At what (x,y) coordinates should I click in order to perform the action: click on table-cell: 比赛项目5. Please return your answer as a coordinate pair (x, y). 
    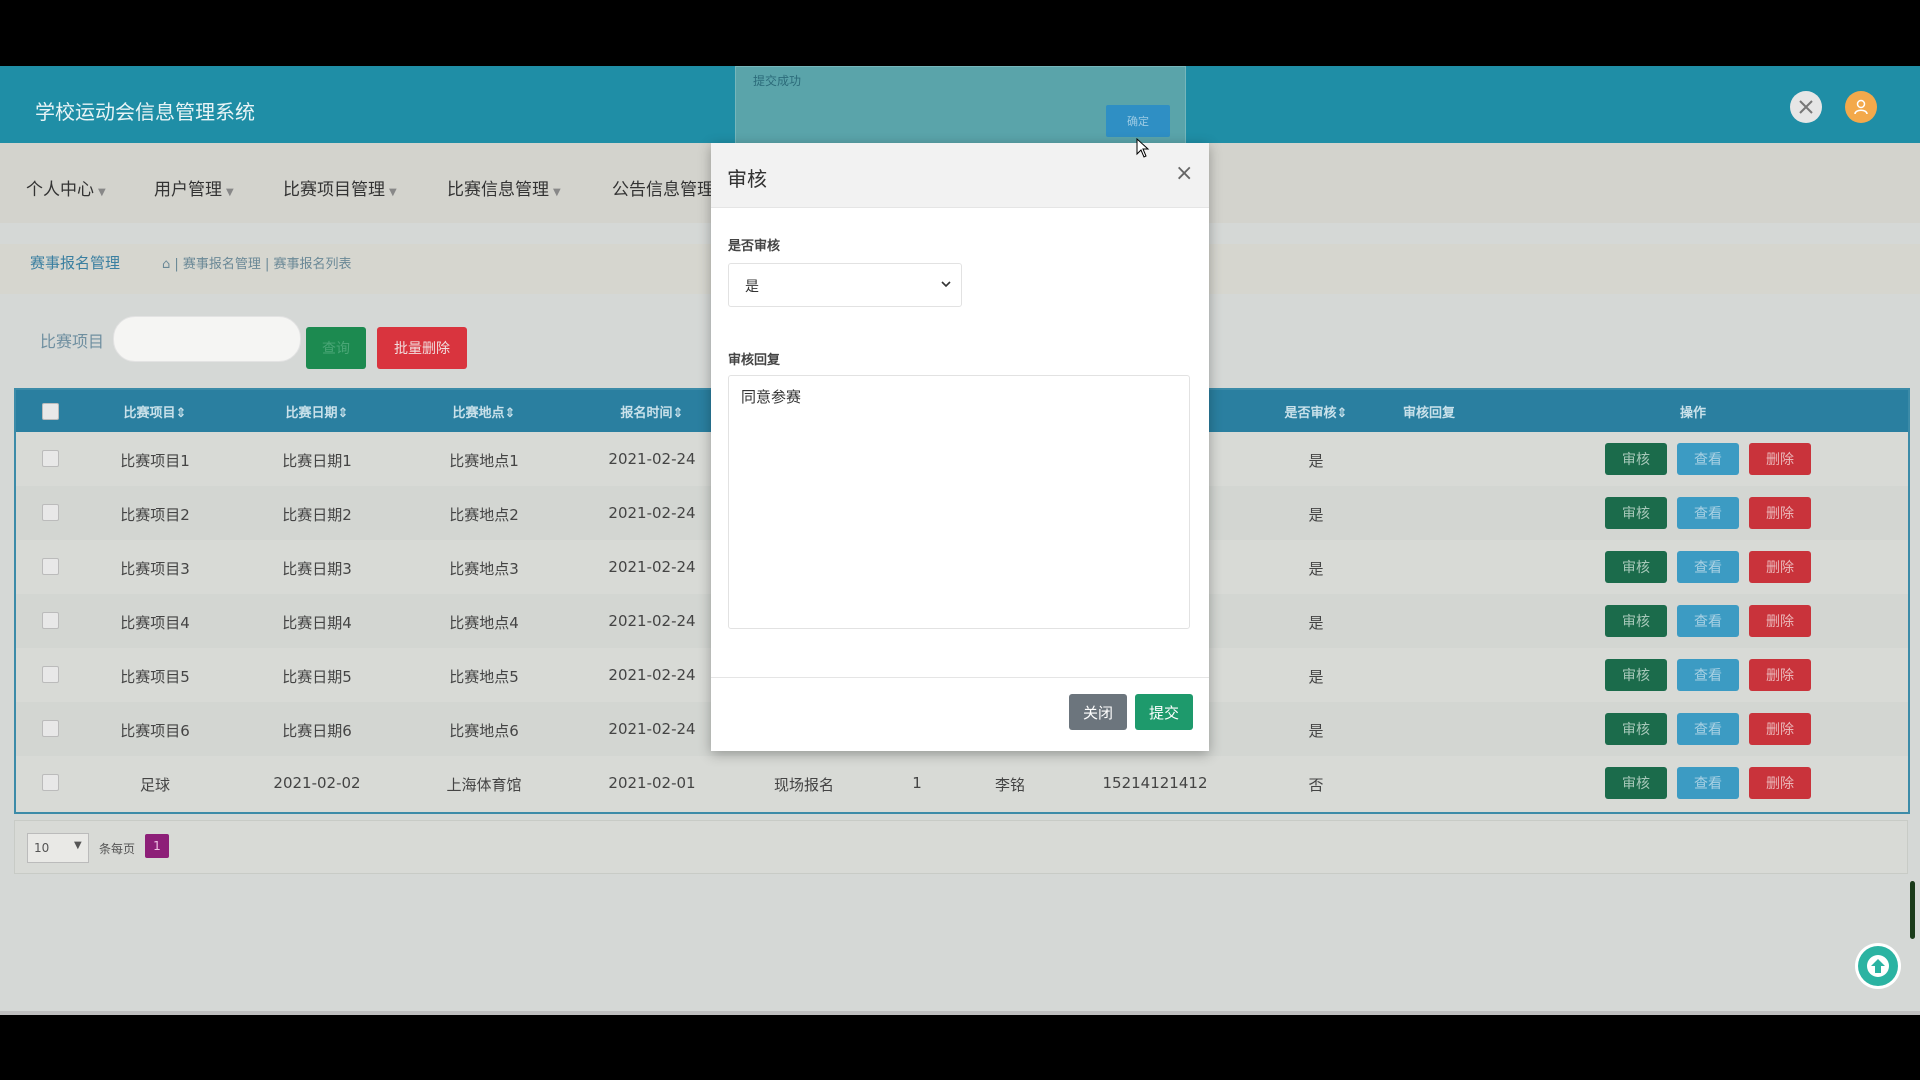
    Looking at the image, I should click on (155, 677).